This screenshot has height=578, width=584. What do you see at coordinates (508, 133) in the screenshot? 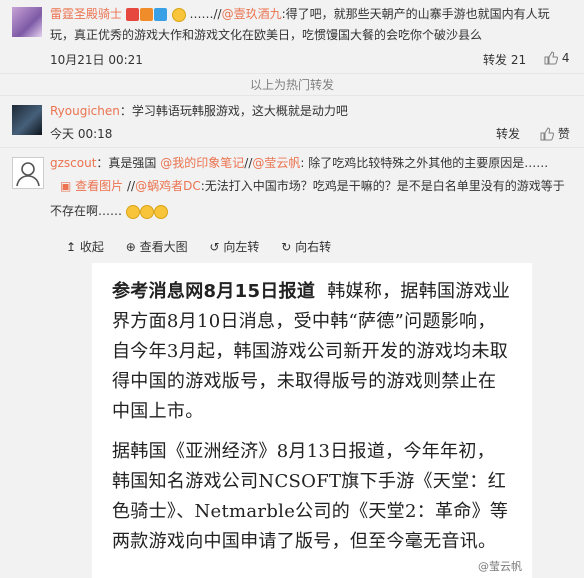
I see `repost-button: 转发` at bounding box center [508, 133].